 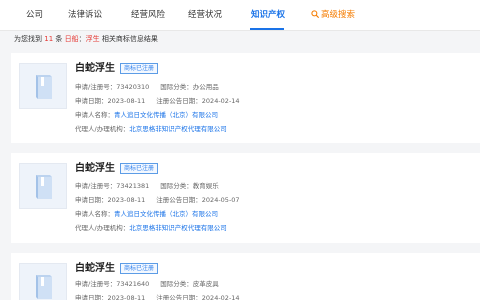 What do you see at coordinates (28, 39) in the screenshot?
I see `summary-prefix: 为您找到` at bounding box center [28, 39].